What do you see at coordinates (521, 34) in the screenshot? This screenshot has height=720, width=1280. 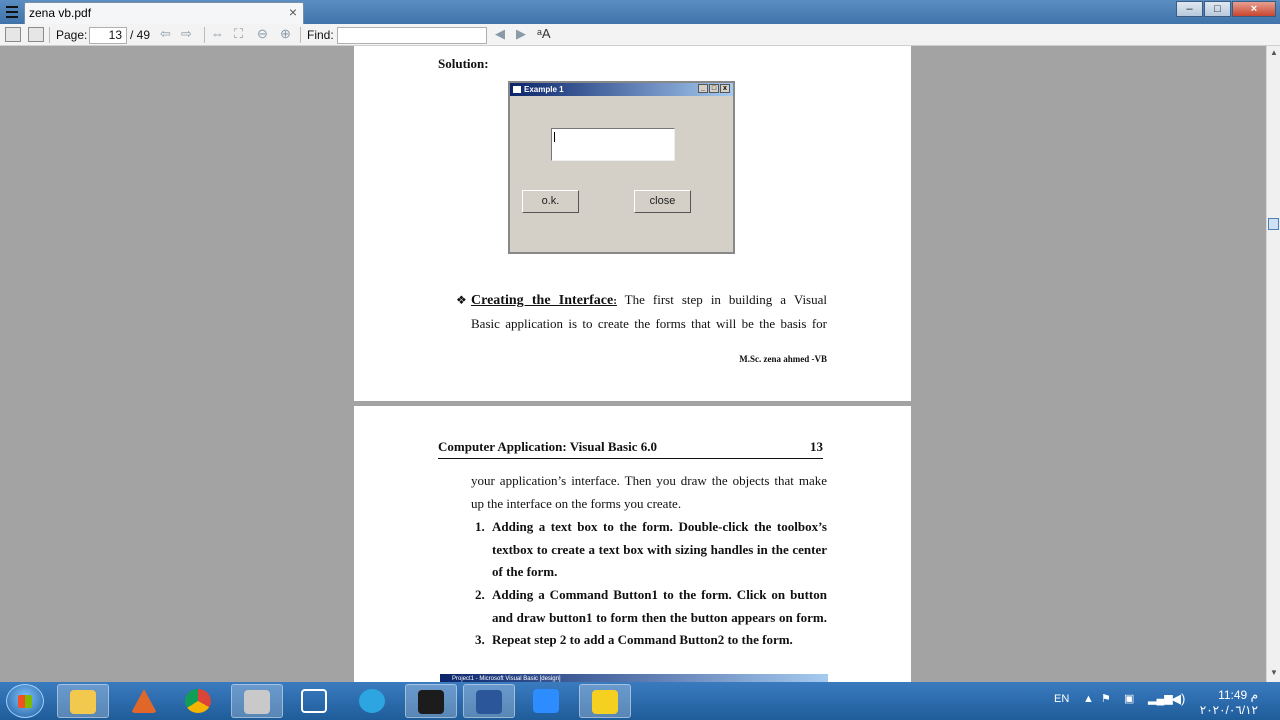 I see `find-next-icon: ▶` at bounding box center [521, 34].